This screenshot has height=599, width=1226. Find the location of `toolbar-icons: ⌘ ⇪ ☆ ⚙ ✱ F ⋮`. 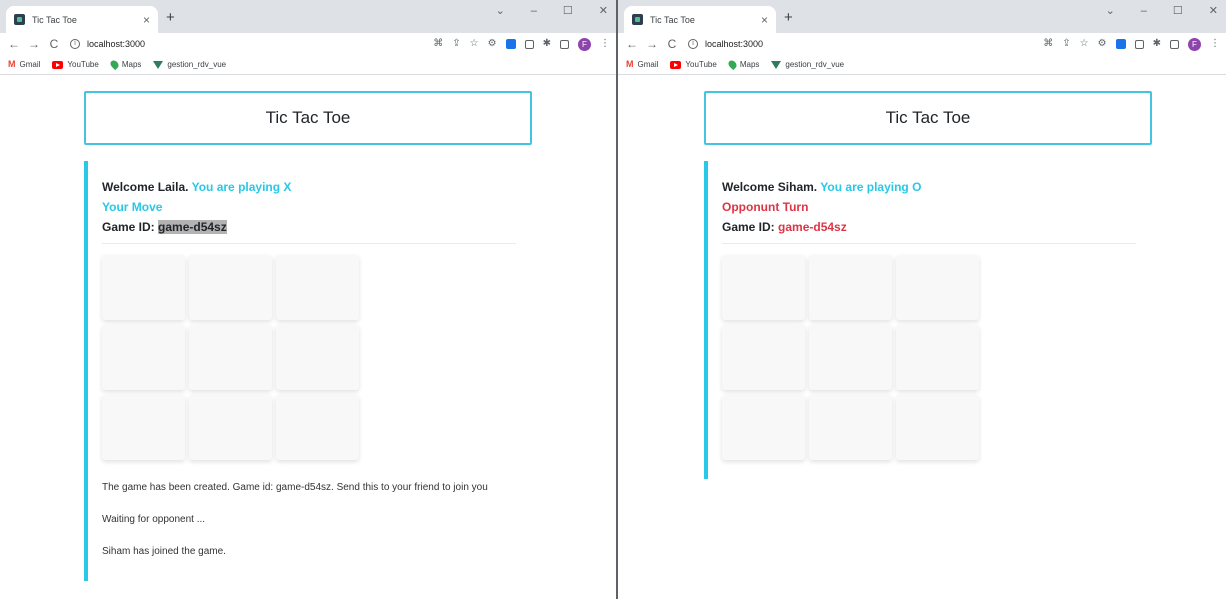

toolbar-icons: ⌘ ⇪ ☆ ⚙ ✱ F ⋮ is located at coordinates (521, 44).